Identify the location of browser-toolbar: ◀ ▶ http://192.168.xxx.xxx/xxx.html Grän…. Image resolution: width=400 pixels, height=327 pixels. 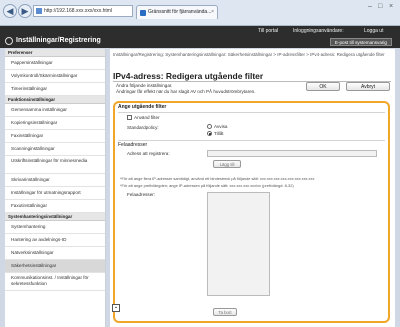
(200, 13).